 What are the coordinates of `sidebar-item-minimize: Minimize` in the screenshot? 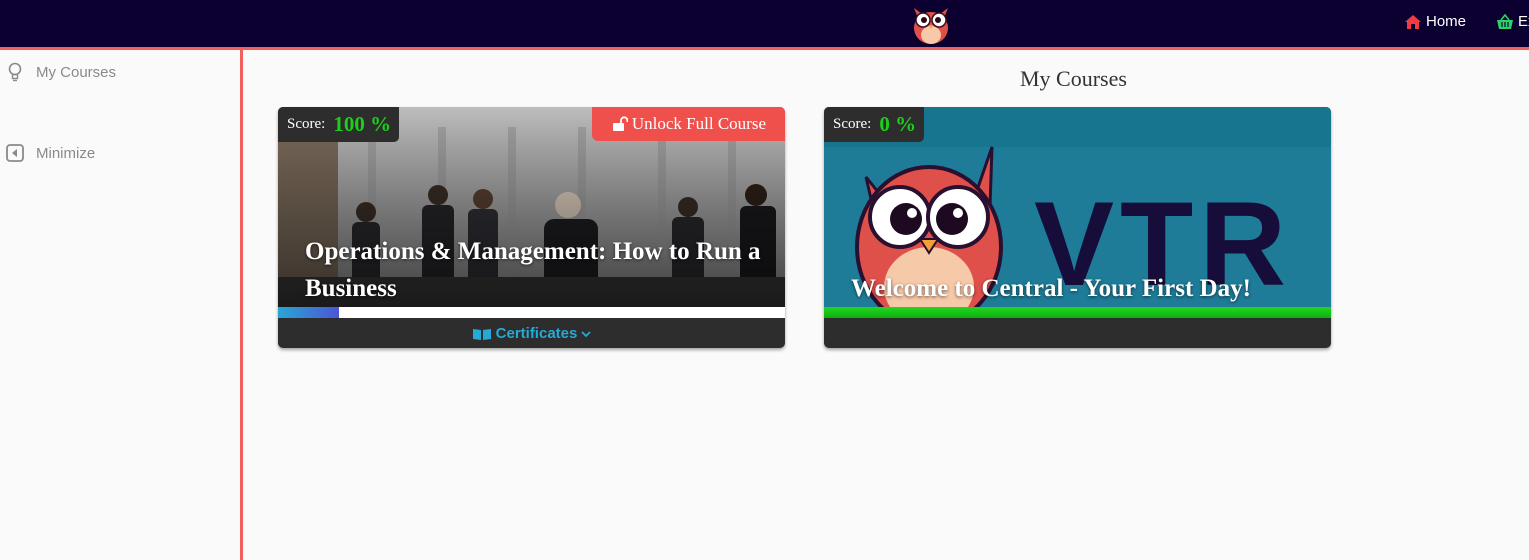 It's located at (50, 153).